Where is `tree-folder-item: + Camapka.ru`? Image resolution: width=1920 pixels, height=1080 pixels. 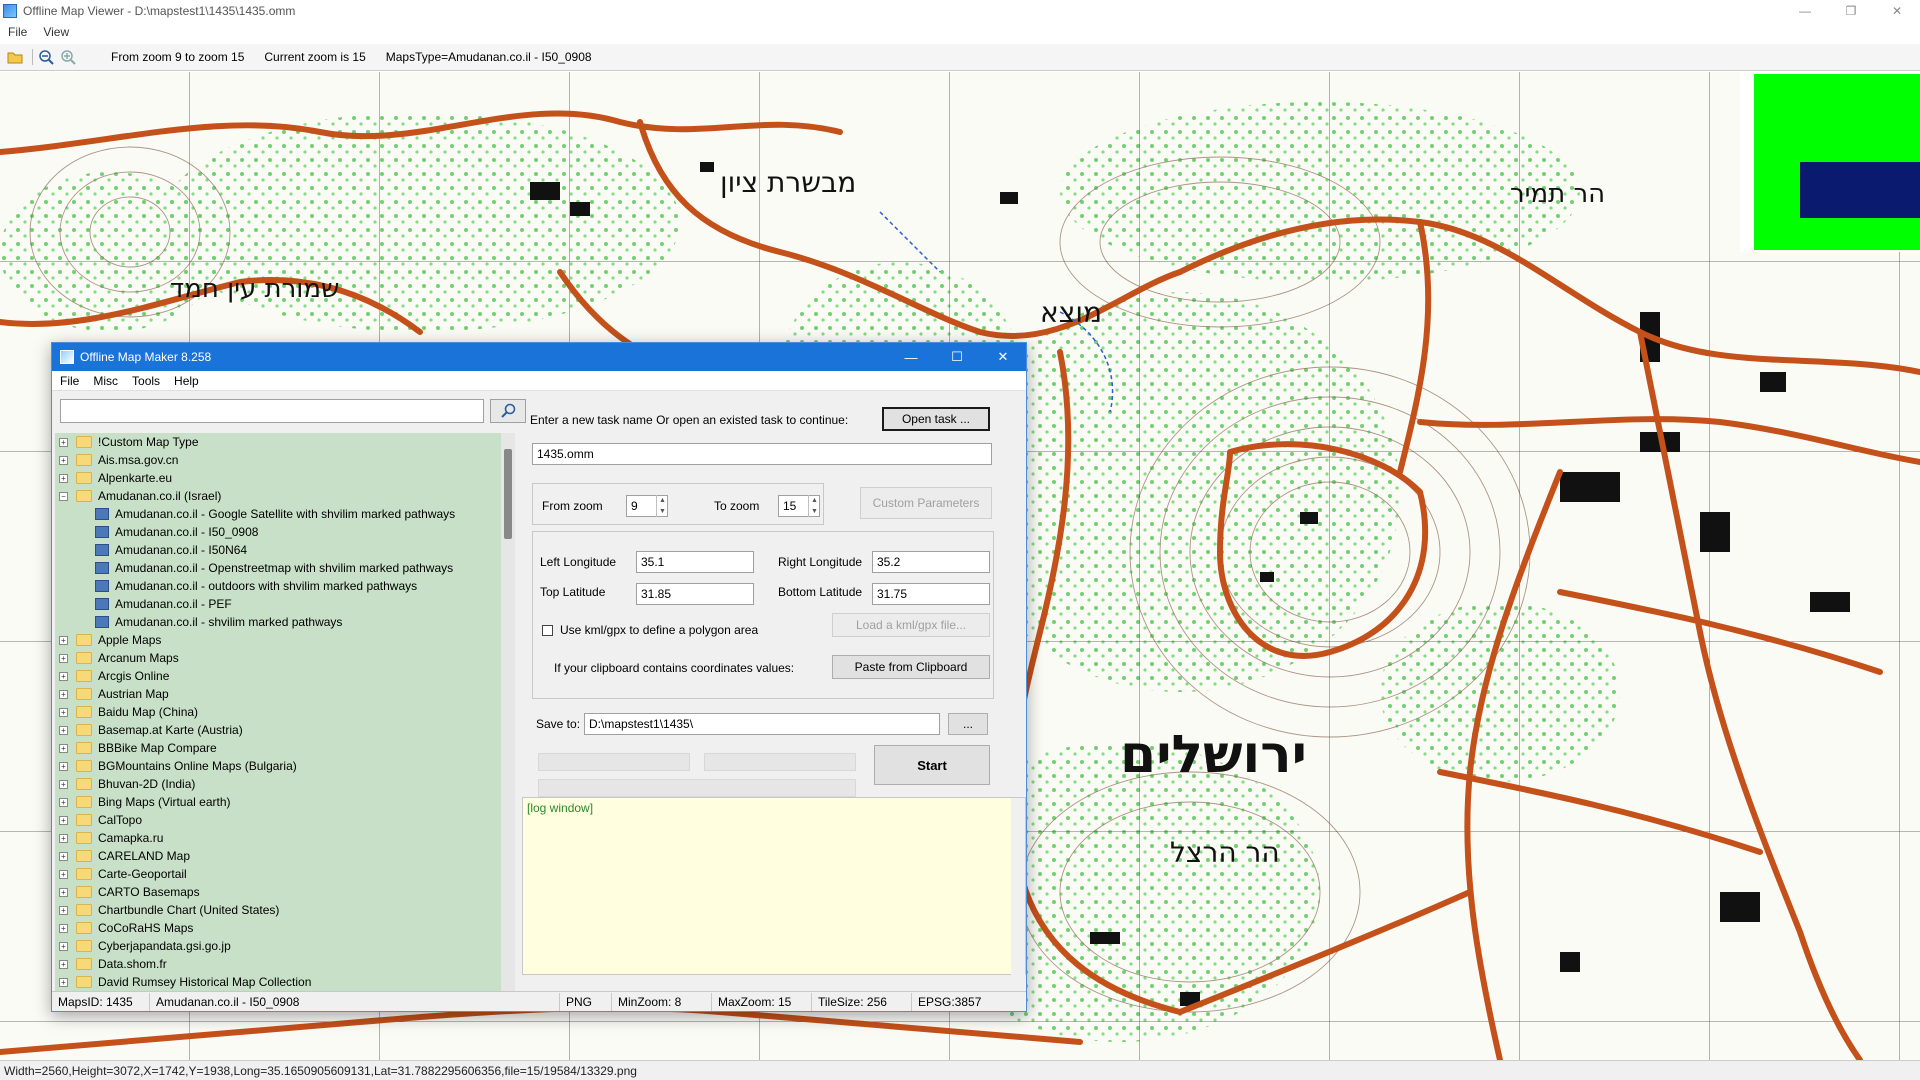 tree-folder-item: + Camapka.ru is located at coordinates (285, 838).